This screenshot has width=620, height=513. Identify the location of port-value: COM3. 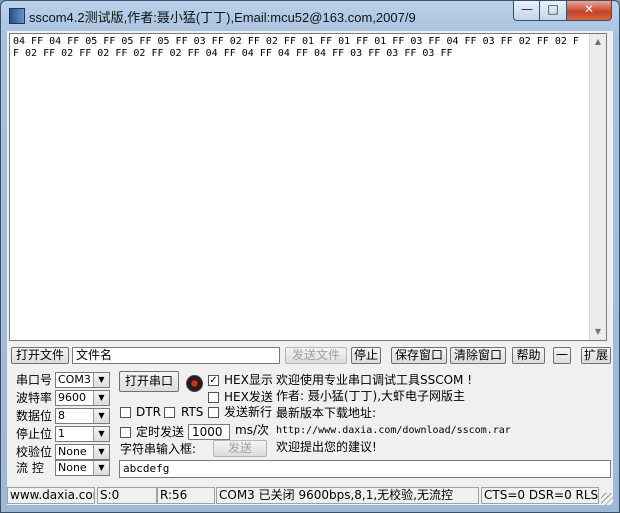
(74, 379).